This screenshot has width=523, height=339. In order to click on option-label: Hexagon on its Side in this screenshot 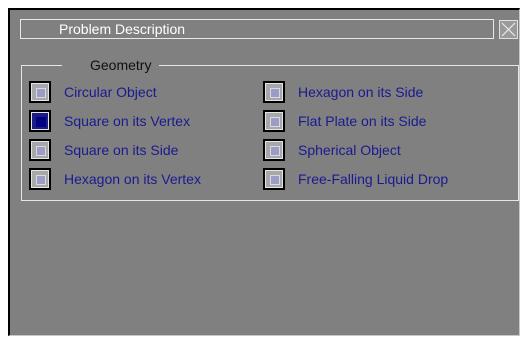, I will do `click(361, 92)`.